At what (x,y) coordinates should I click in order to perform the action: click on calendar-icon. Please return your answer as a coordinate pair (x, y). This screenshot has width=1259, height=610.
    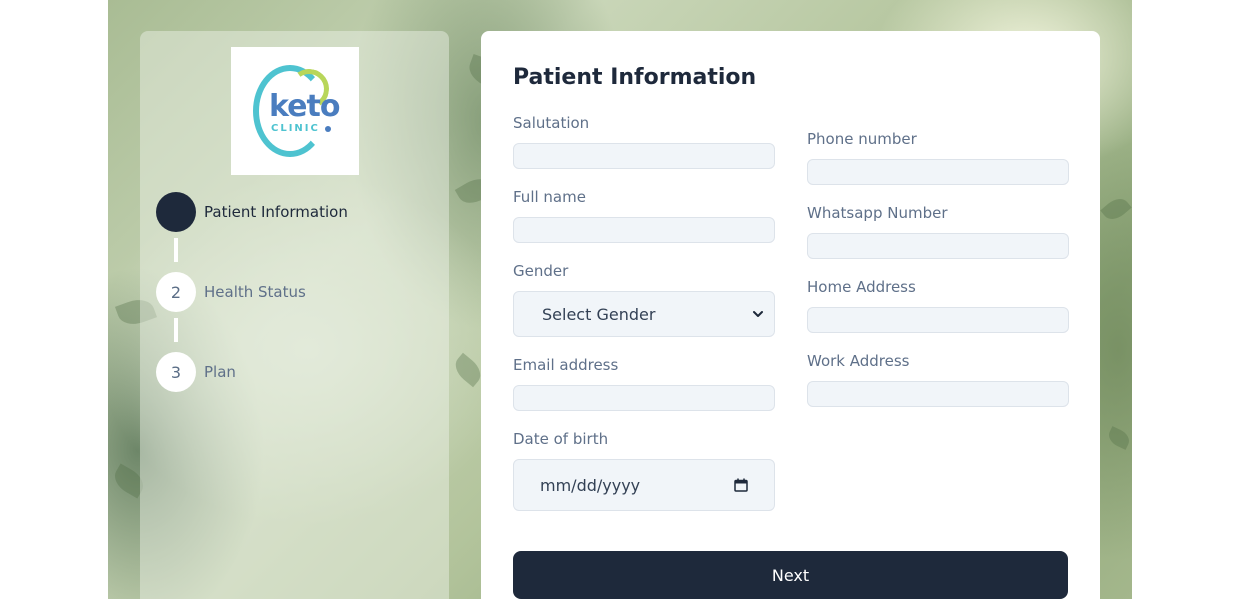
    Looking at the image, I should click on (741, 485).